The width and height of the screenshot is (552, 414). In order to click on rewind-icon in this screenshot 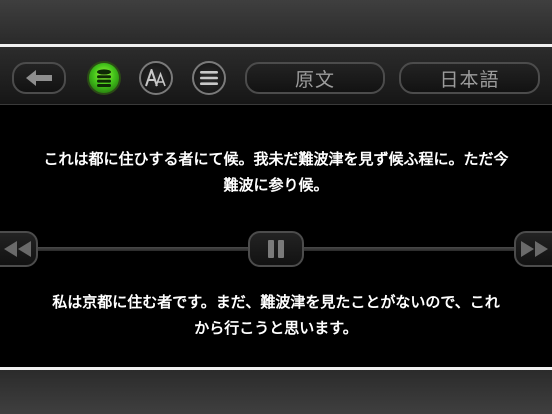, I will do `click(17, 249)`.